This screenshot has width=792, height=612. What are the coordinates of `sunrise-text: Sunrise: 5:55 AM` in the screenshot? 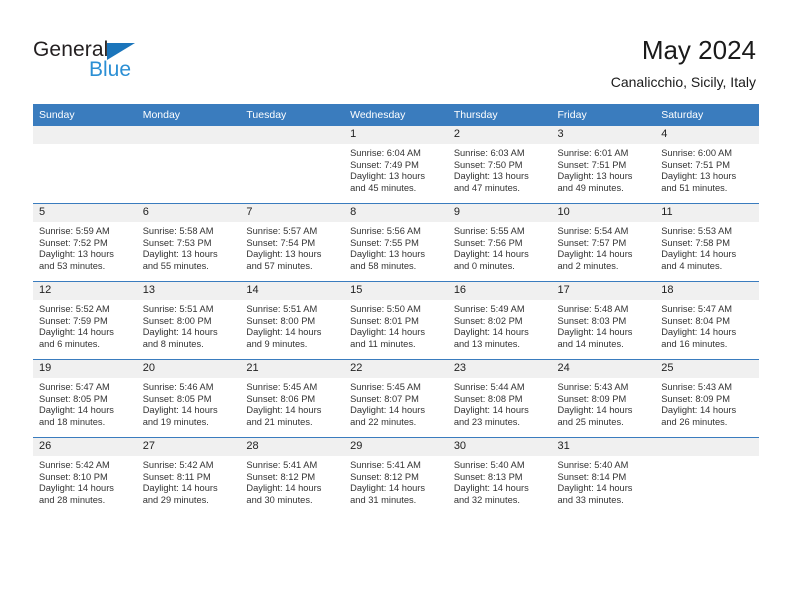 It's located at (489, 231).